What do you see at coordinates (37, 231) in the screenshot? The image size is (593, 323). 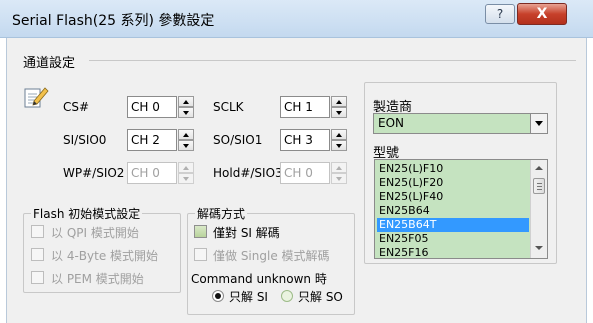 I see `qpi-checkbox` at bounding box center [37, 231].